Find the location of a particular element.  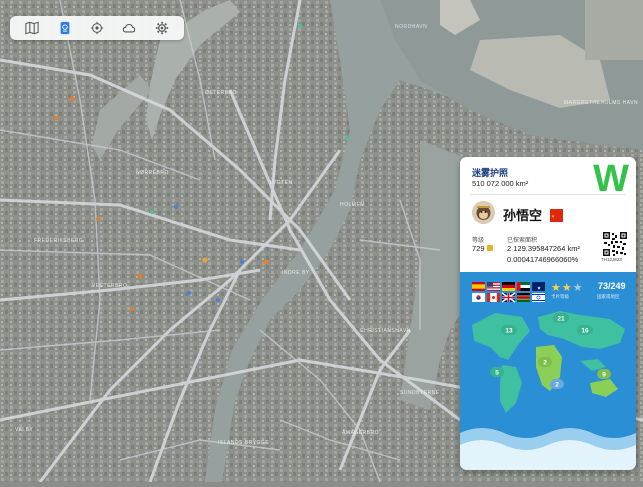

level-badge-icon is located at coordinates (490, 248).